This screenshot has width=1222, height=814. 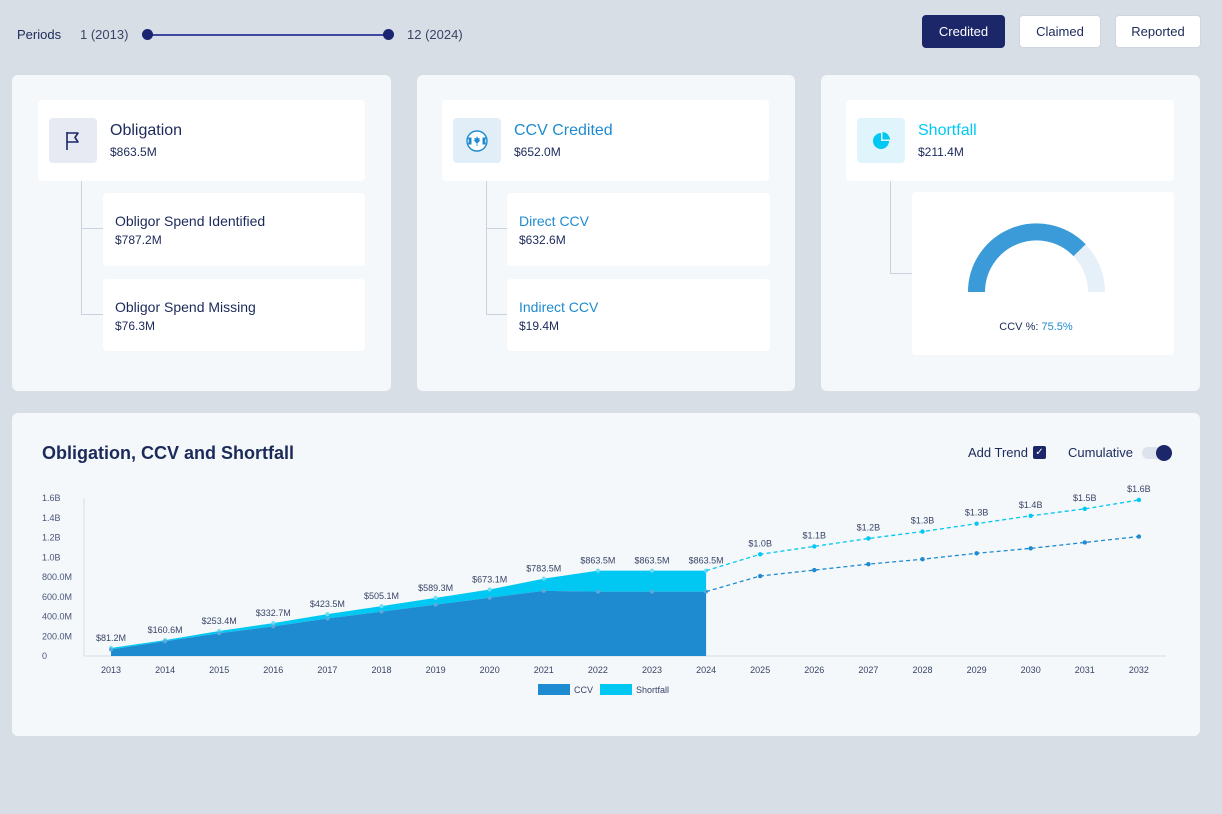 I want to click on legend-label-ccv: CCV, so click(x=583, y=690).